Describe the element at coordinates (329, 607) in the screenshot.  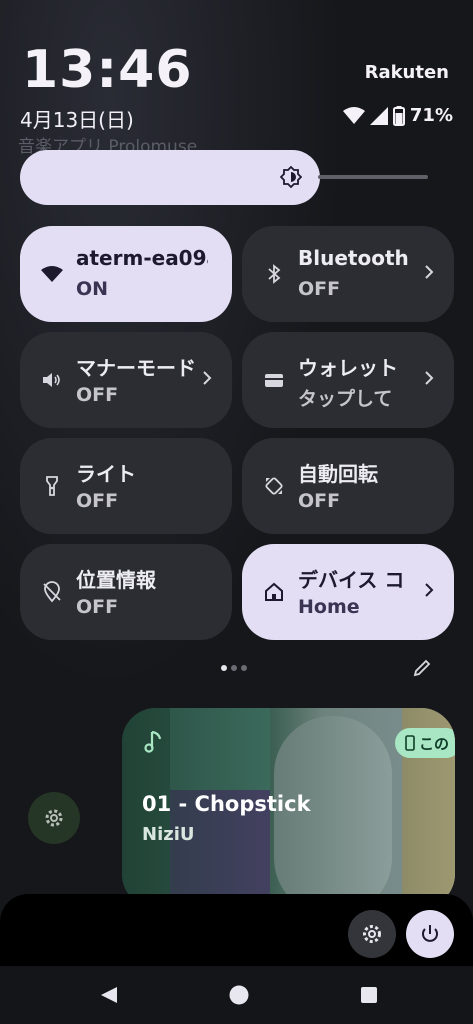
I see `tile-state: Home` at that location.